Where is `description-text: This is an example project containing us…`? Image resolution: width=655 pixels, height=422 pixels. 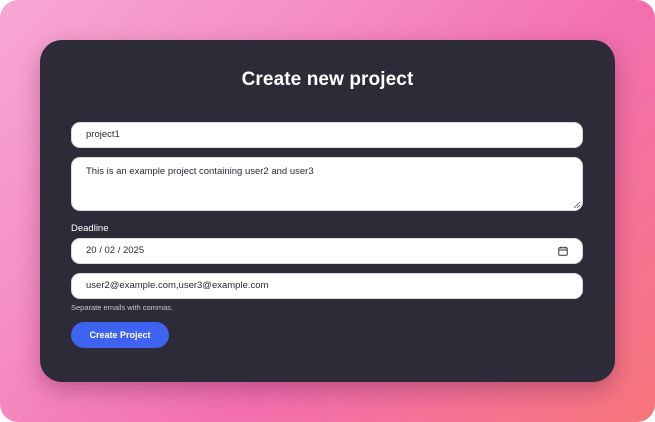 description-text: This is an example project containing us… is located at coordinates (200, 171).